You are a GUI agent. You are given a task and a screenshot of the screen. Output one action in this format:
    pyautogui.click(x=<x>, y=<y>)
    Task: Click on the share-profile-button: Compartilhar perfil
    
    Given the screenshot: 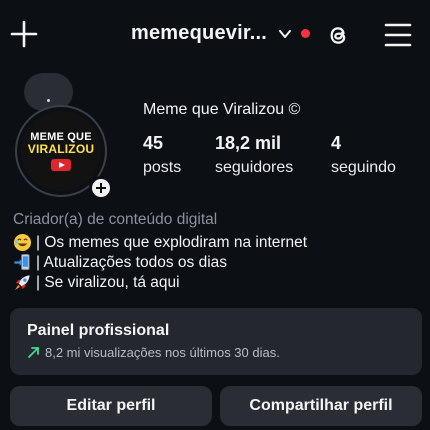 What is the action you would take?
    pyautogui.click(x=321, y=406)
    